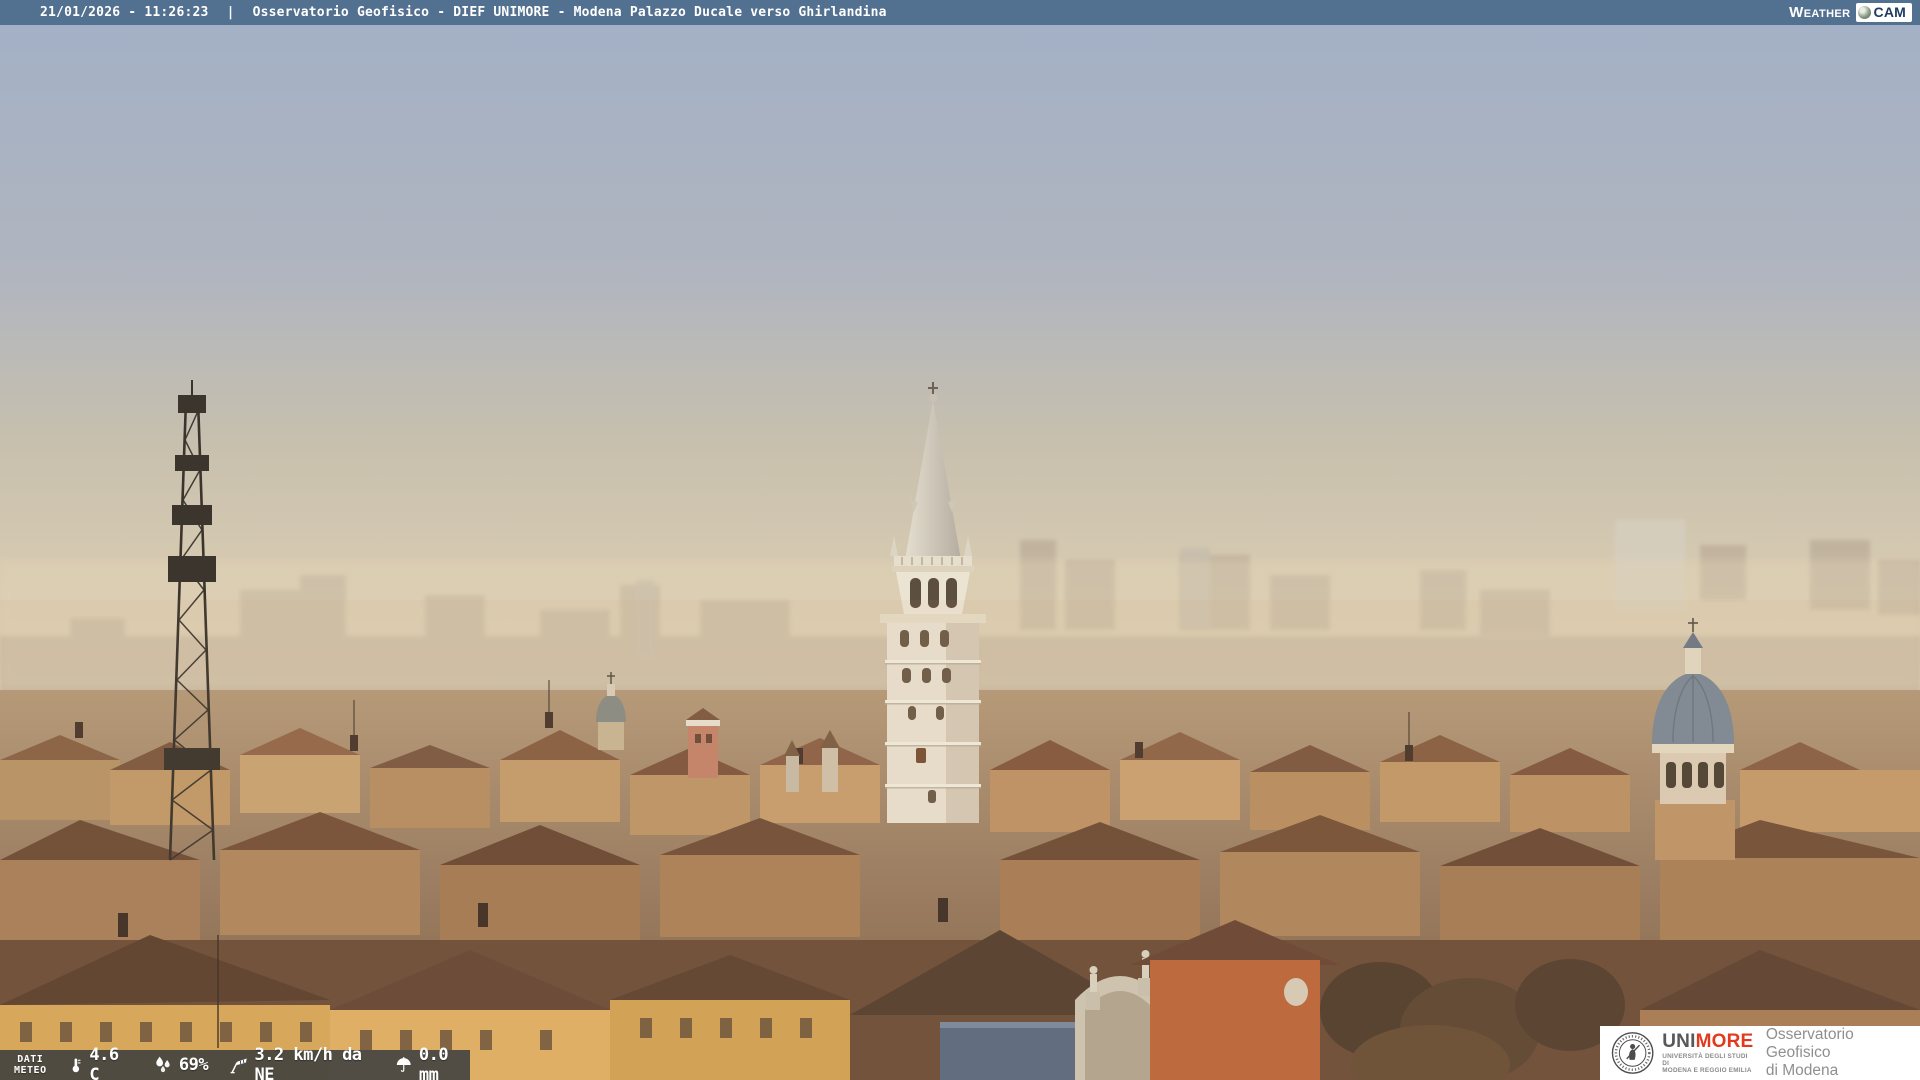 The image size is (1920, 1080). I want to click on rain-item: 0.0 mm, so click(432, 1062).